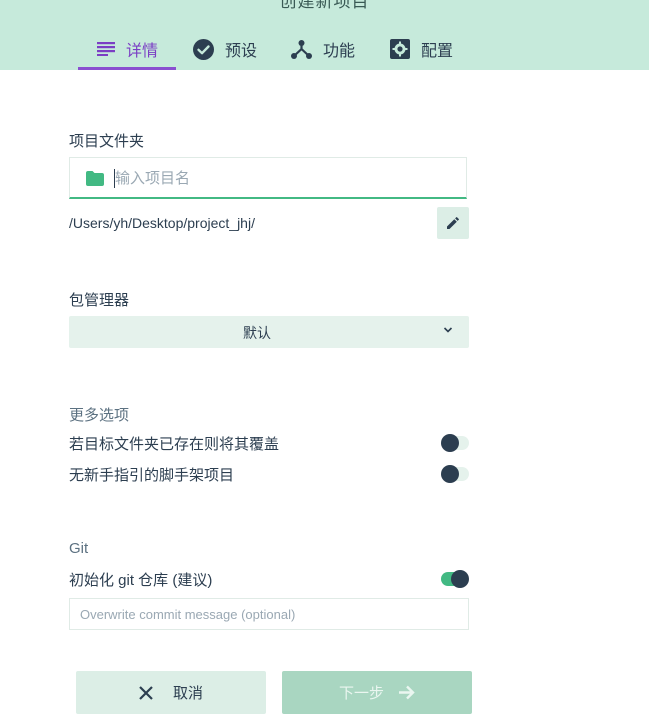  I want to click on folder-icon, so click(95, 178).